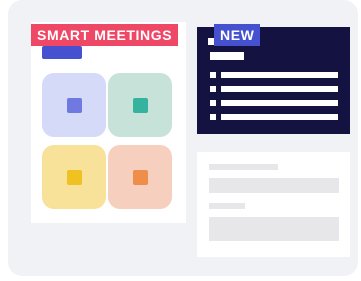  What do you see at coordinates (105, 35) in the screenshot?
I see `smart-meetings-badge: SMART MEETINGS` at bounding box center [105, 35].